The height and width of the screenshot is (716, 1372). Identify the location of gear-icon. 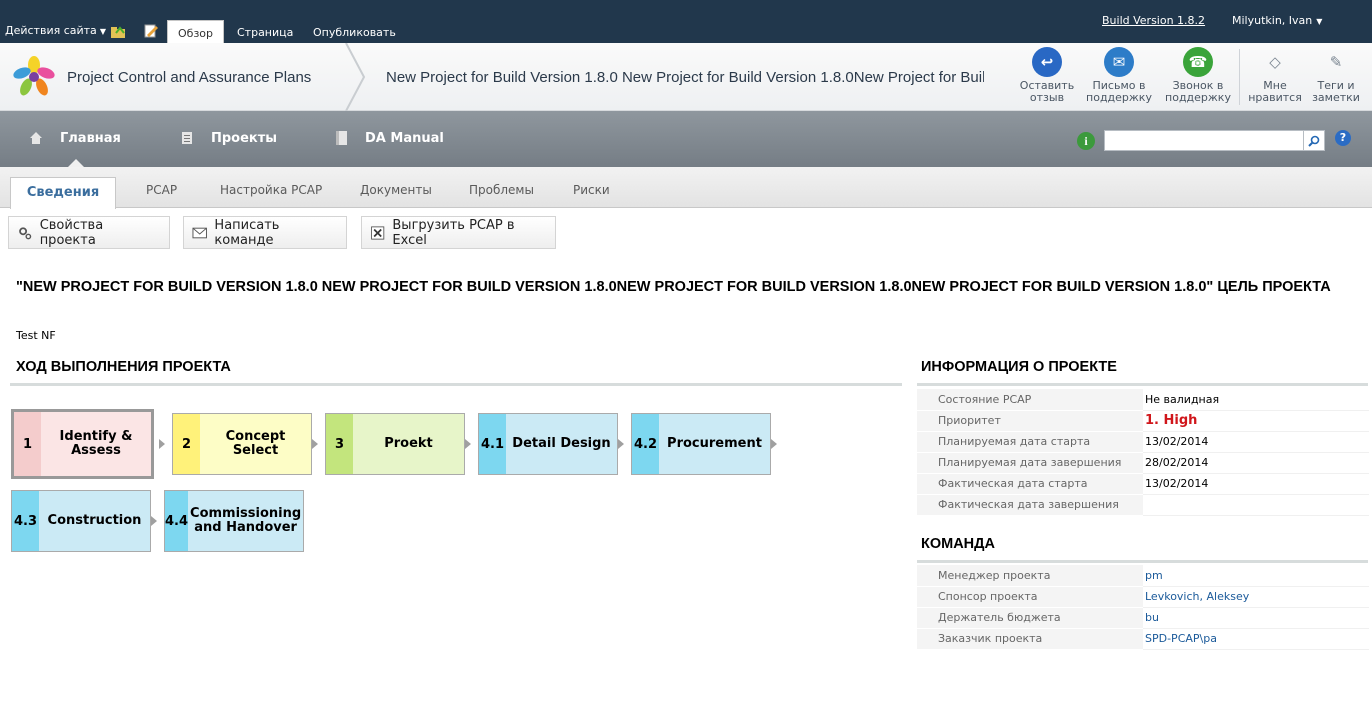
(25, 232).